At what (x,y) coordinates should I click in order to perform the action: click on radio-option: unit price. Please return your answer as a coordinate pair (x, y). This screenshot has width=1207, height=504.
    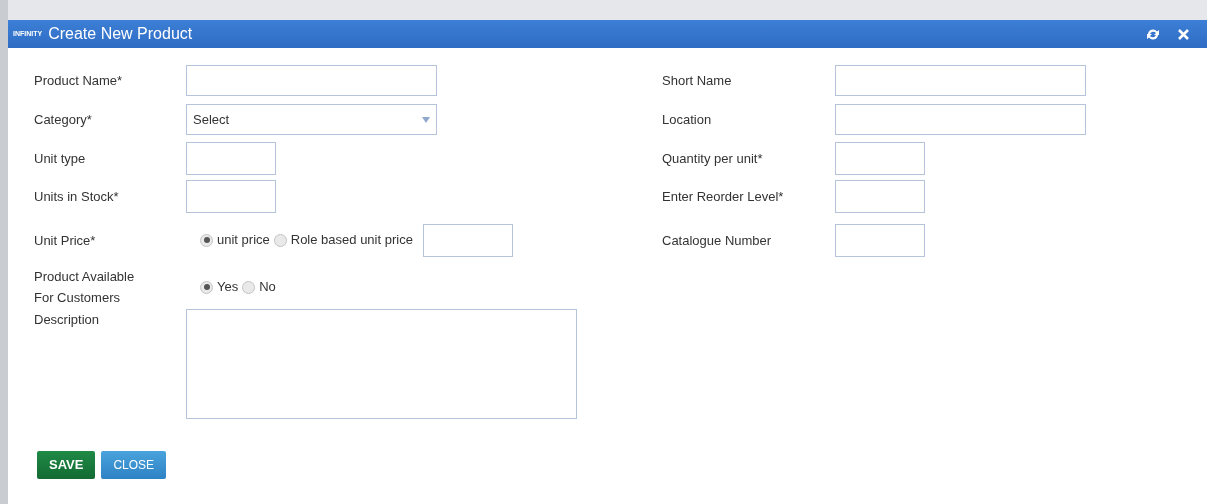
    Looking at the image, I should click on (235, 240).